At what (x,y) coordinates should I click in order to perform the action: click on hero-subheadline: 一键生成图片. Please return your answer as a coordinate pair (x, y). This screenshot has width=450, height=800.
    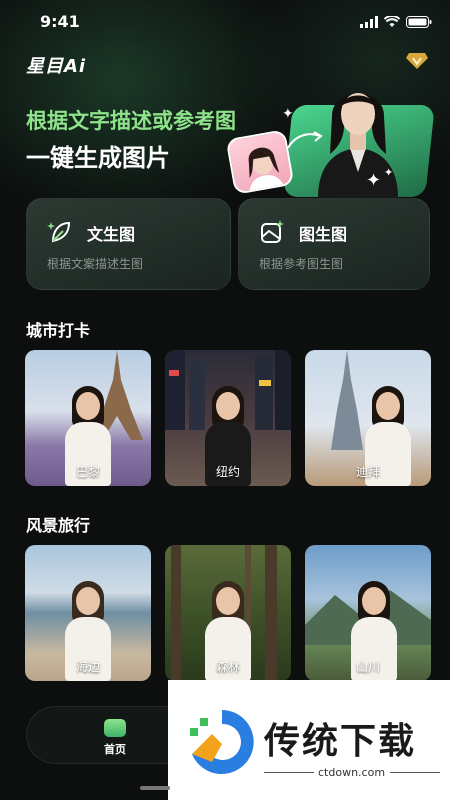
    Looking at the image, I should click on (98, 158).